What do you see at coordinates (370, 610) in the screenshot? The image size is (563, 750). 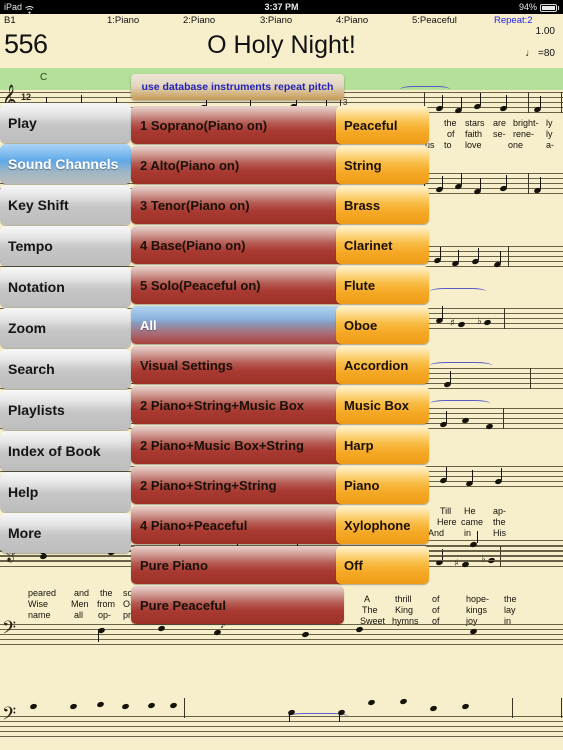 I see `lyric-word: The` at bounding box center [370, 610].